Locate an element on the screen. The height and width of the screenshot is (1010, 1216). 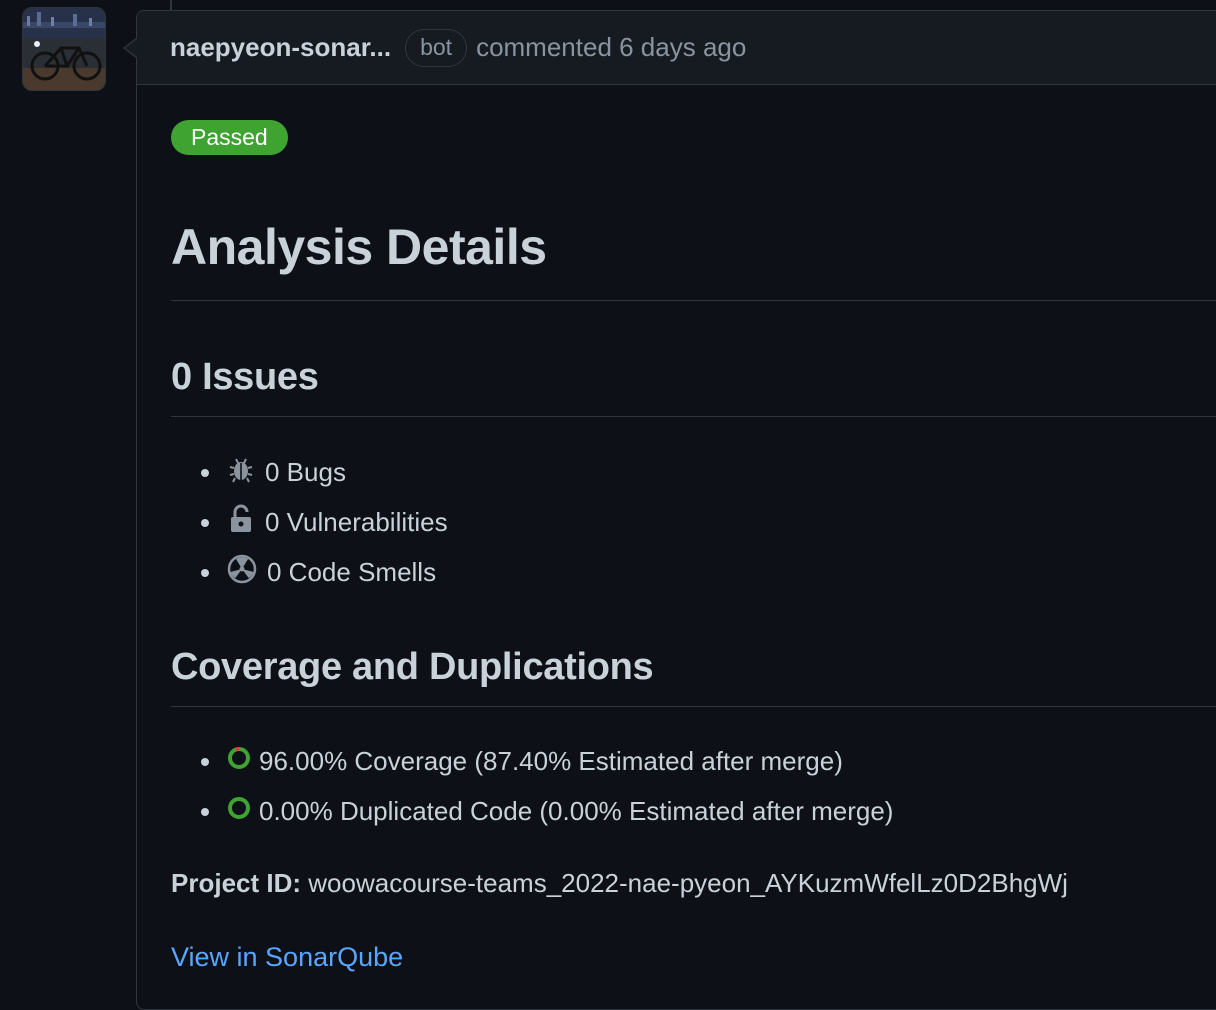
duplication-ring-icon is located at coordinates (239, 811).